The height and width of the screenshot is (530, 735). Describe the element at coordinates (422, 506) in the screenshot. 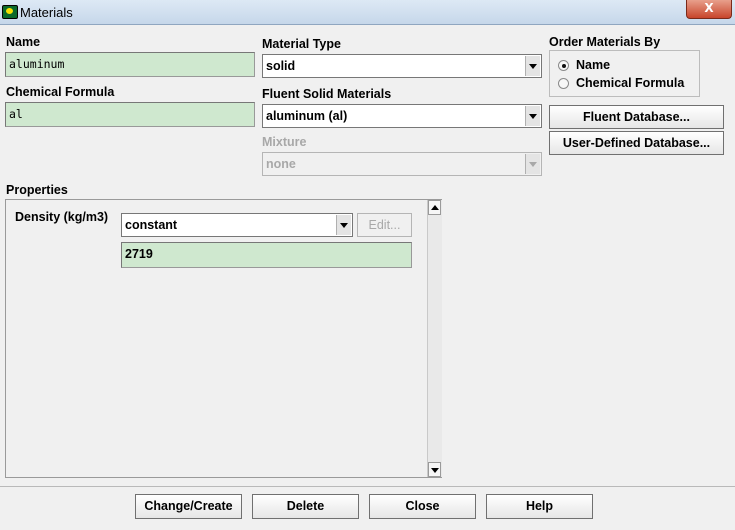

I see `close-button: Close` at that location.